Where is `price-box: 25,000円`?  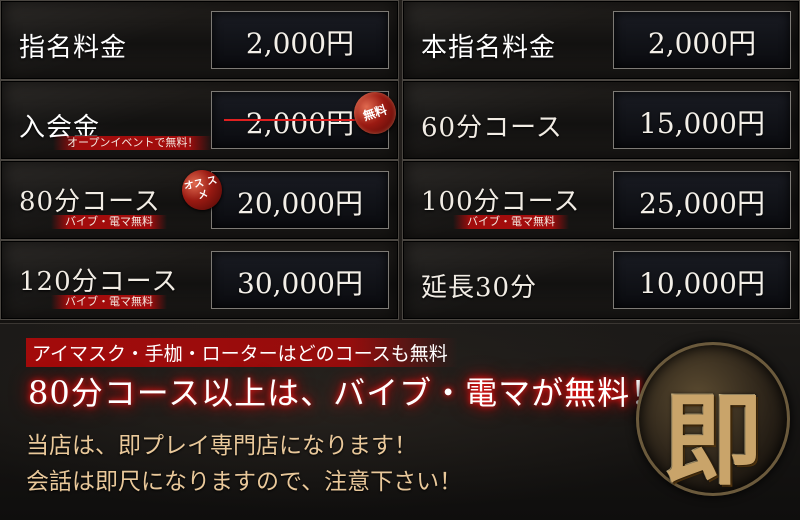 price-box: 25,000円 is located at coordinates (702, 200).